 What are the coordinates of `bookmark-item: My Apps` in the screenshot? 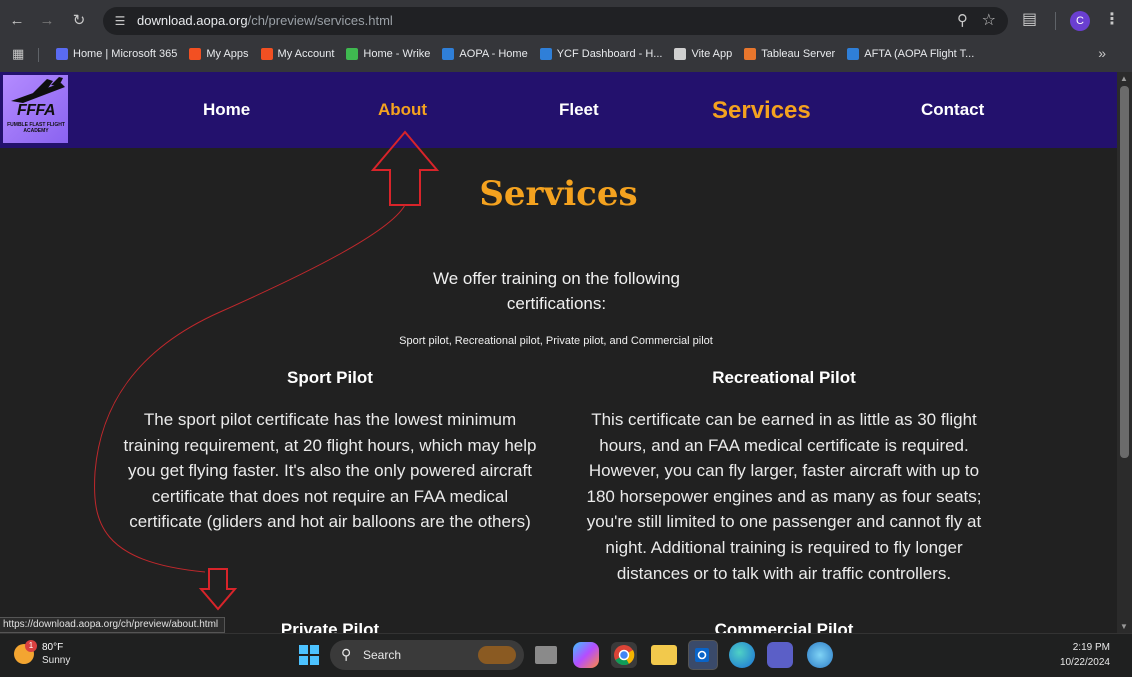 It's located at (218, 54).